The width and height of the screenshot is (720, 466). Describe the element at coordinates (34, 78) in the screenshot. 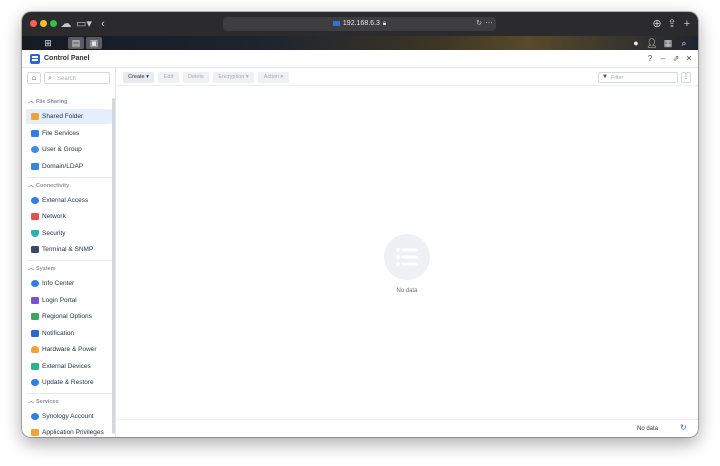

I see `home-icon: ⌂` at that location.